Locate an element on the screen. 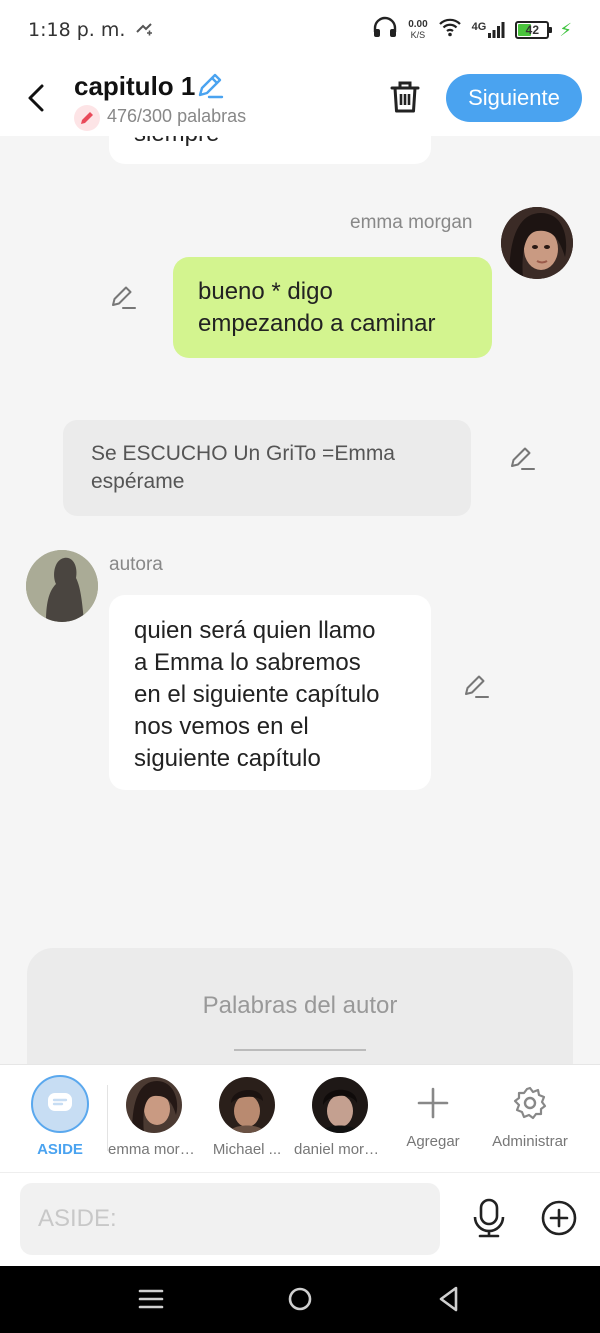 The height and width of the screenshot is (1333, 600). delete-button is located at coordinates (405, 97).